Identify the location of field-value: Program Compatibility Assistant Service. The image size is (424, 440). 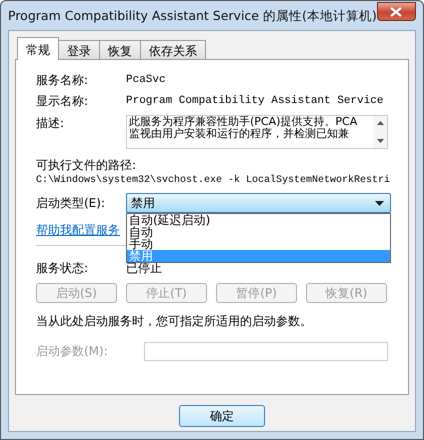
(255, 101).